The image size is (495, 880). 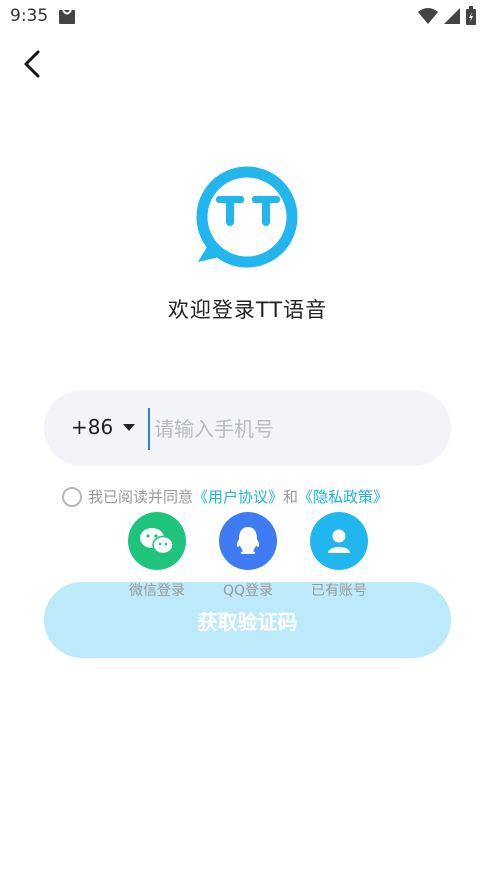 What do you see at coordinates (157, 541) in the screenshot?
I see `wechat-icon` at bounding box center [157, 541].